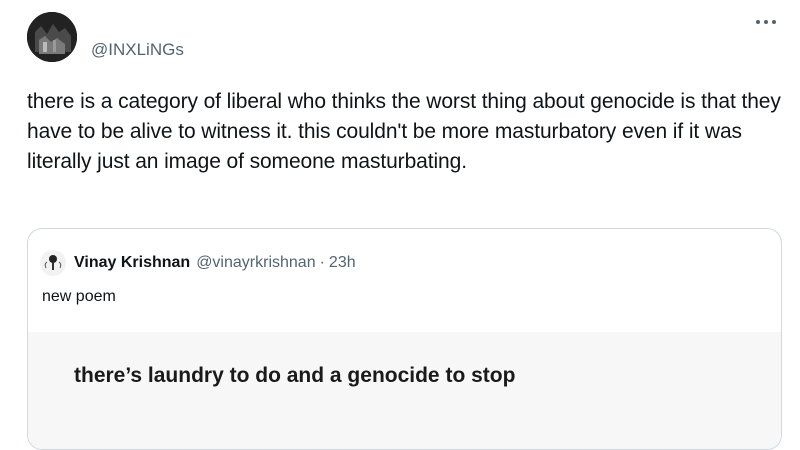  Describe the element at coordinates (342, 263) in the screenshot. I see `quoted-timestamp: 23h` at that location.